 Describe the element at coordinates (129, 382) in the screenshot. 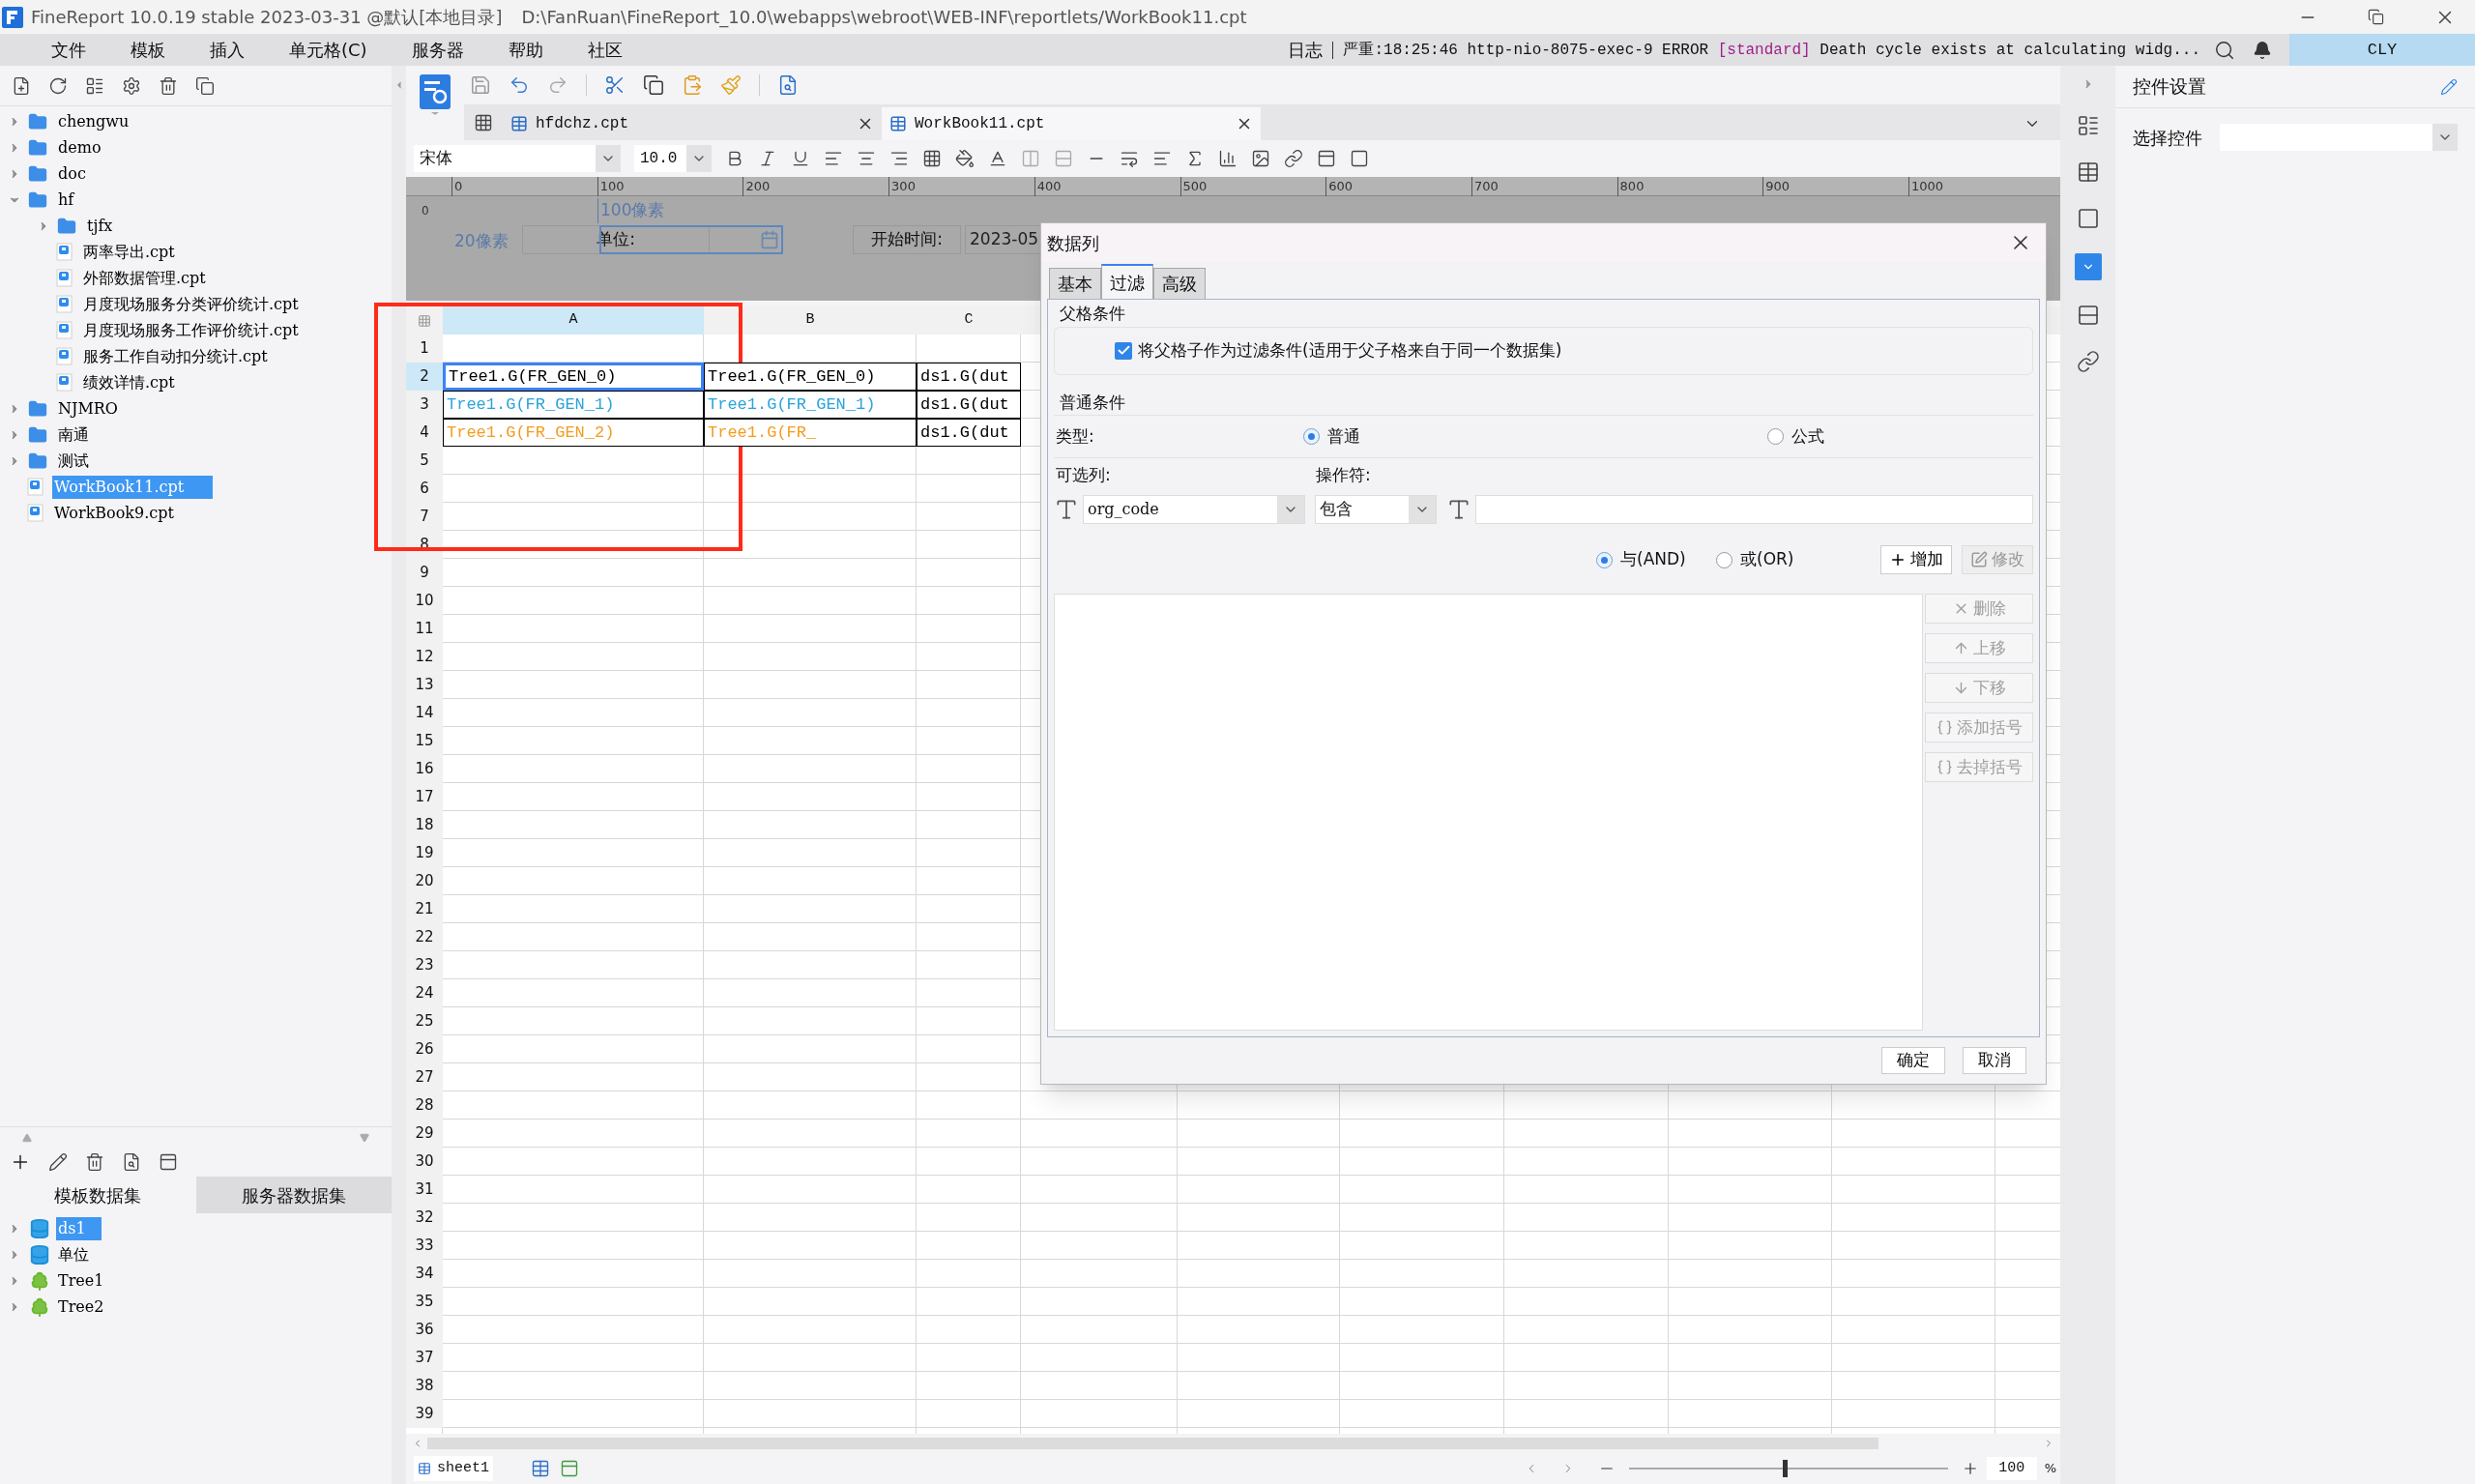

I see `tree-item: 绩效详情.cpt` at that location.